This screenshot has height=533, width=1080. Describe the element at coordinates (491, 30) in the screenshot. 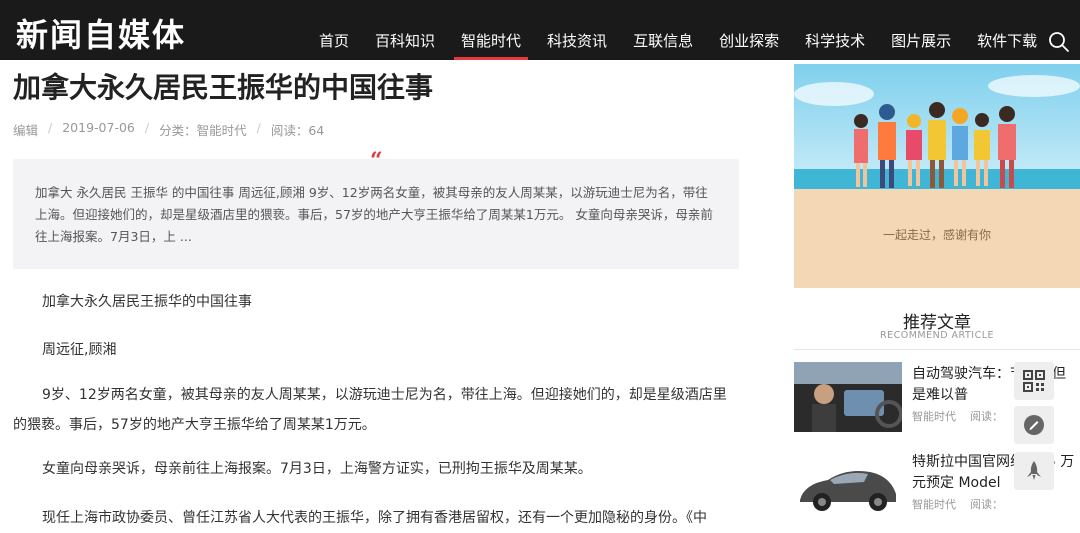

I see `nav-smart-era: 智能时代` at that location.